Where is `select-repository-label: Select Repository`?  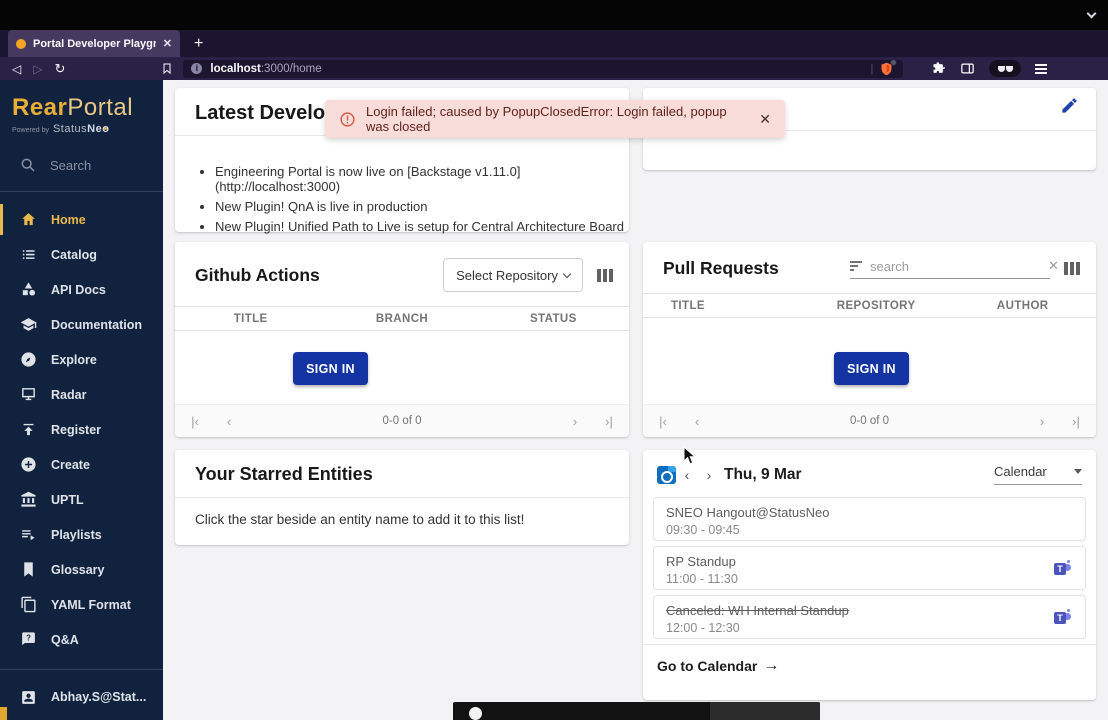
select-repository-label: Select Repository is located at coordinates (507, 275).